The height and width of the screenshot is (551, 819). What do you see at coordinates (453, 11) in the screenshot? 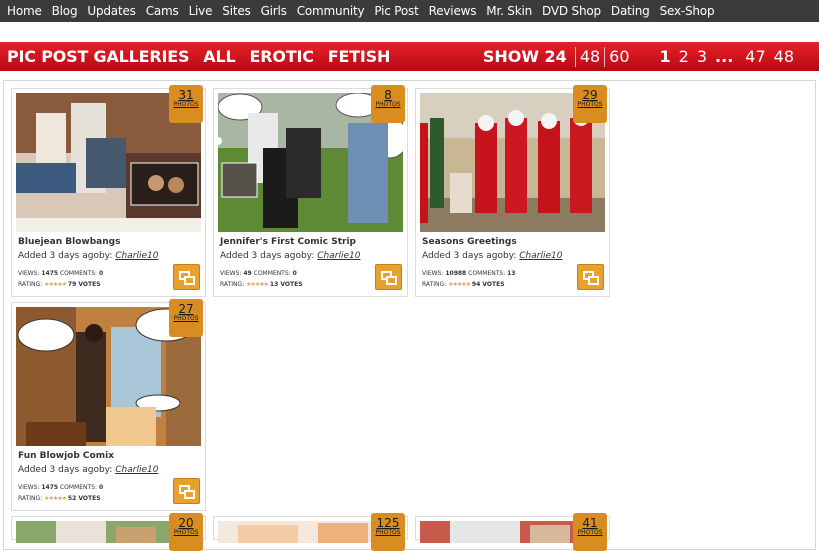
I see `nav-reviews: Reviews` at bounding box center [453, 11].